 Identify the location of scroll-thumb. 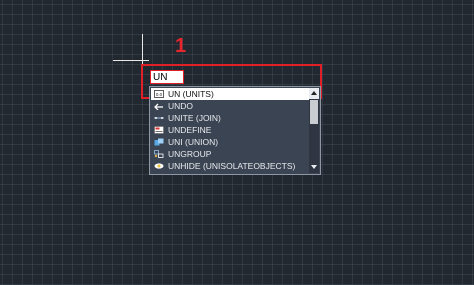
(314, 112).